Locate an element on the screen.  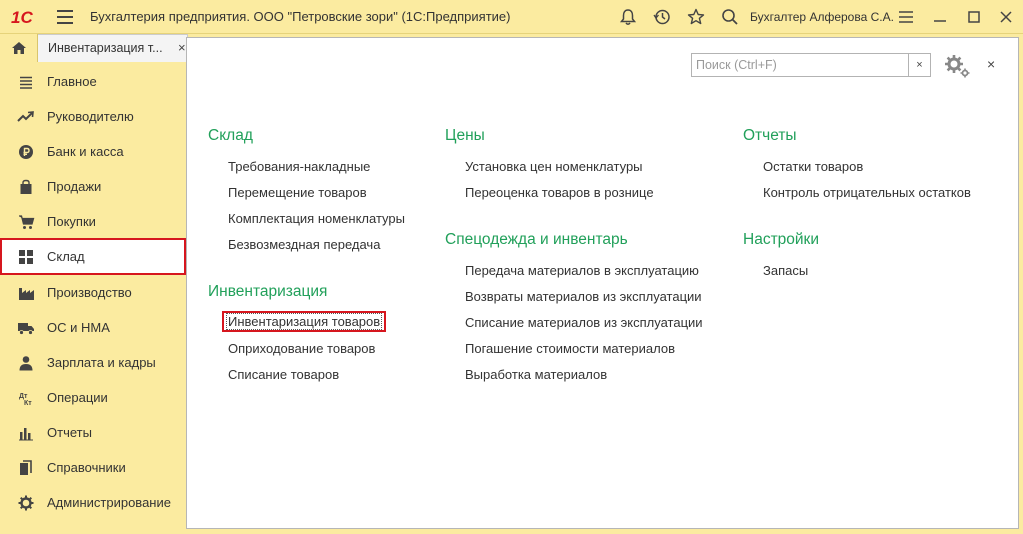
minimize-icon is located at coordinates (940, 17).